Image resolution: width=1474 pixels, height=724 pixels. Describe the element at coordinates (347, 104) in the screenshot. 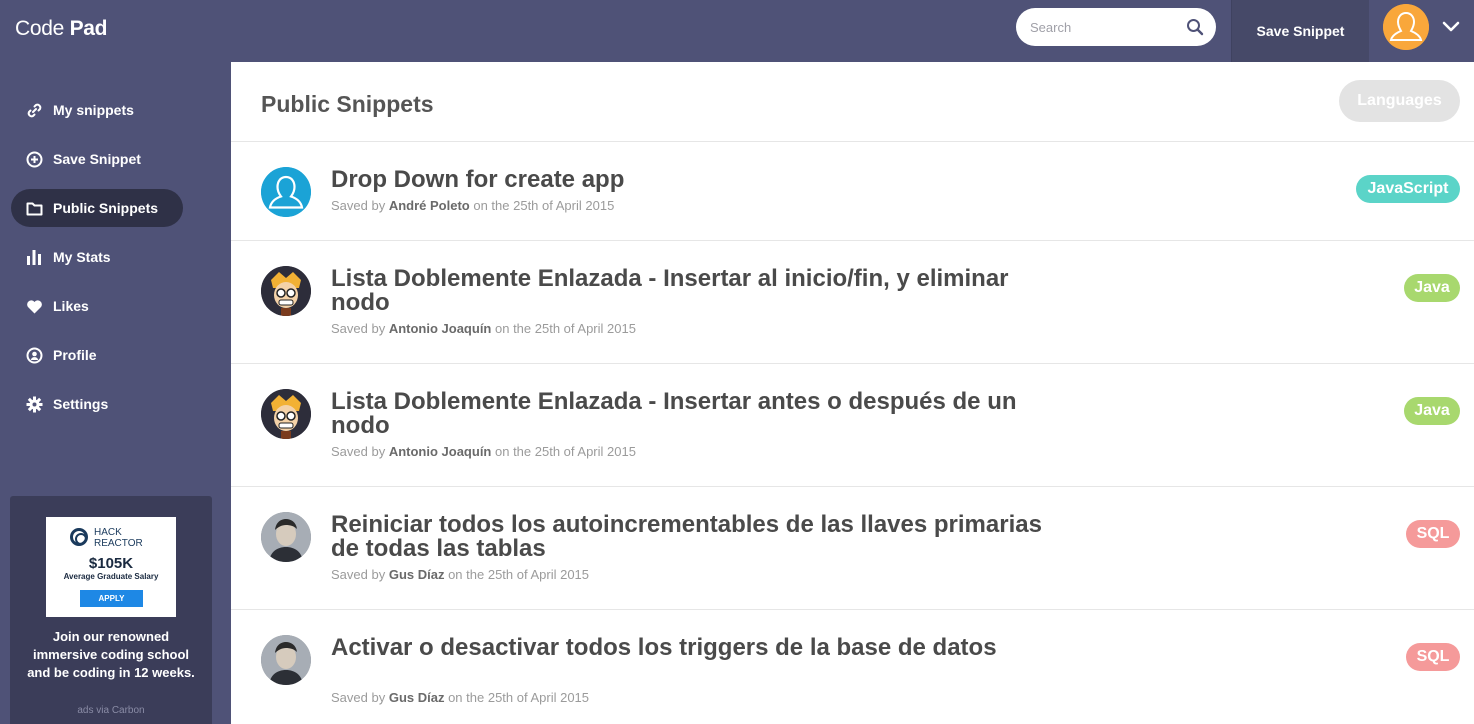

I see `page-title: Public Snippets` at that location.